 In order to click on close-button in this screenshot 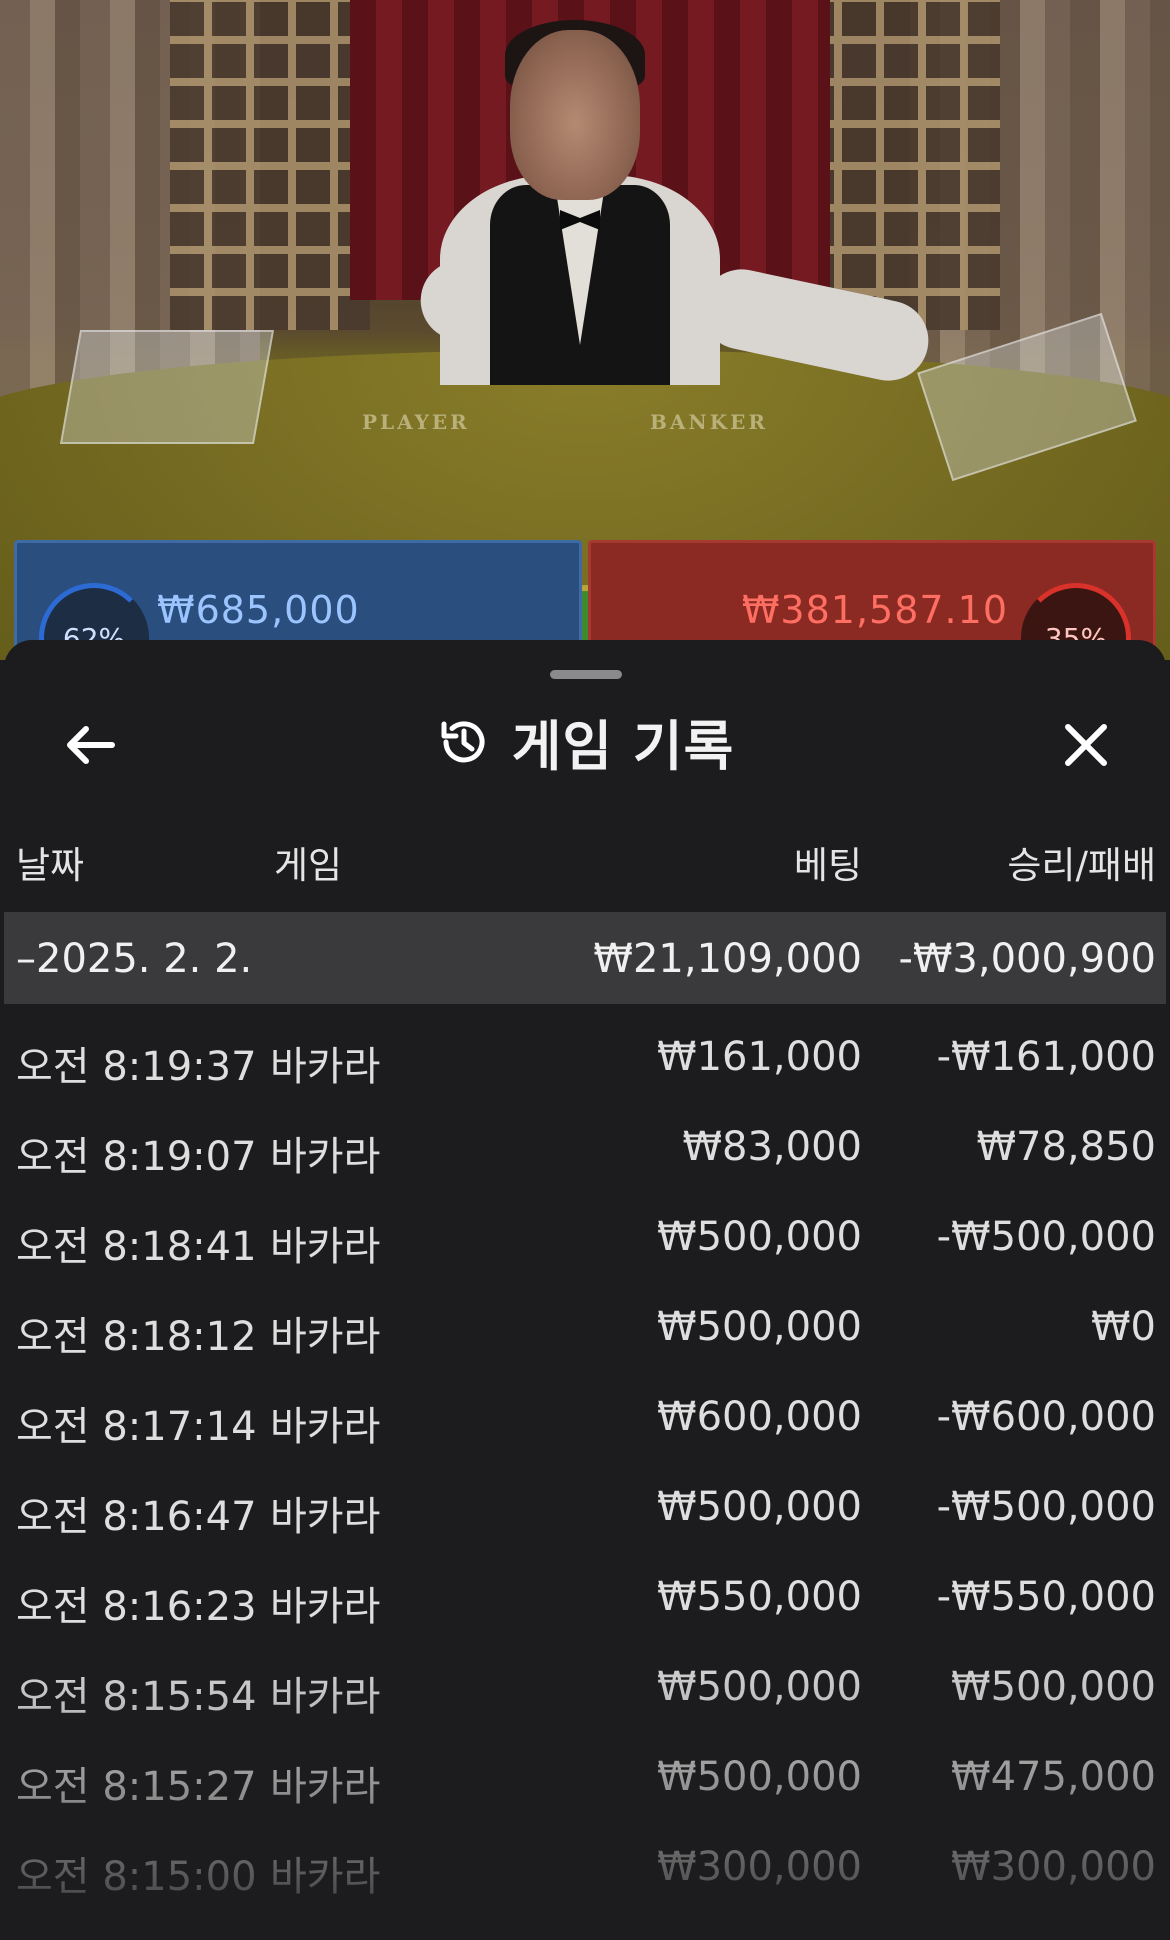, I will do `click(1086, 745)`.